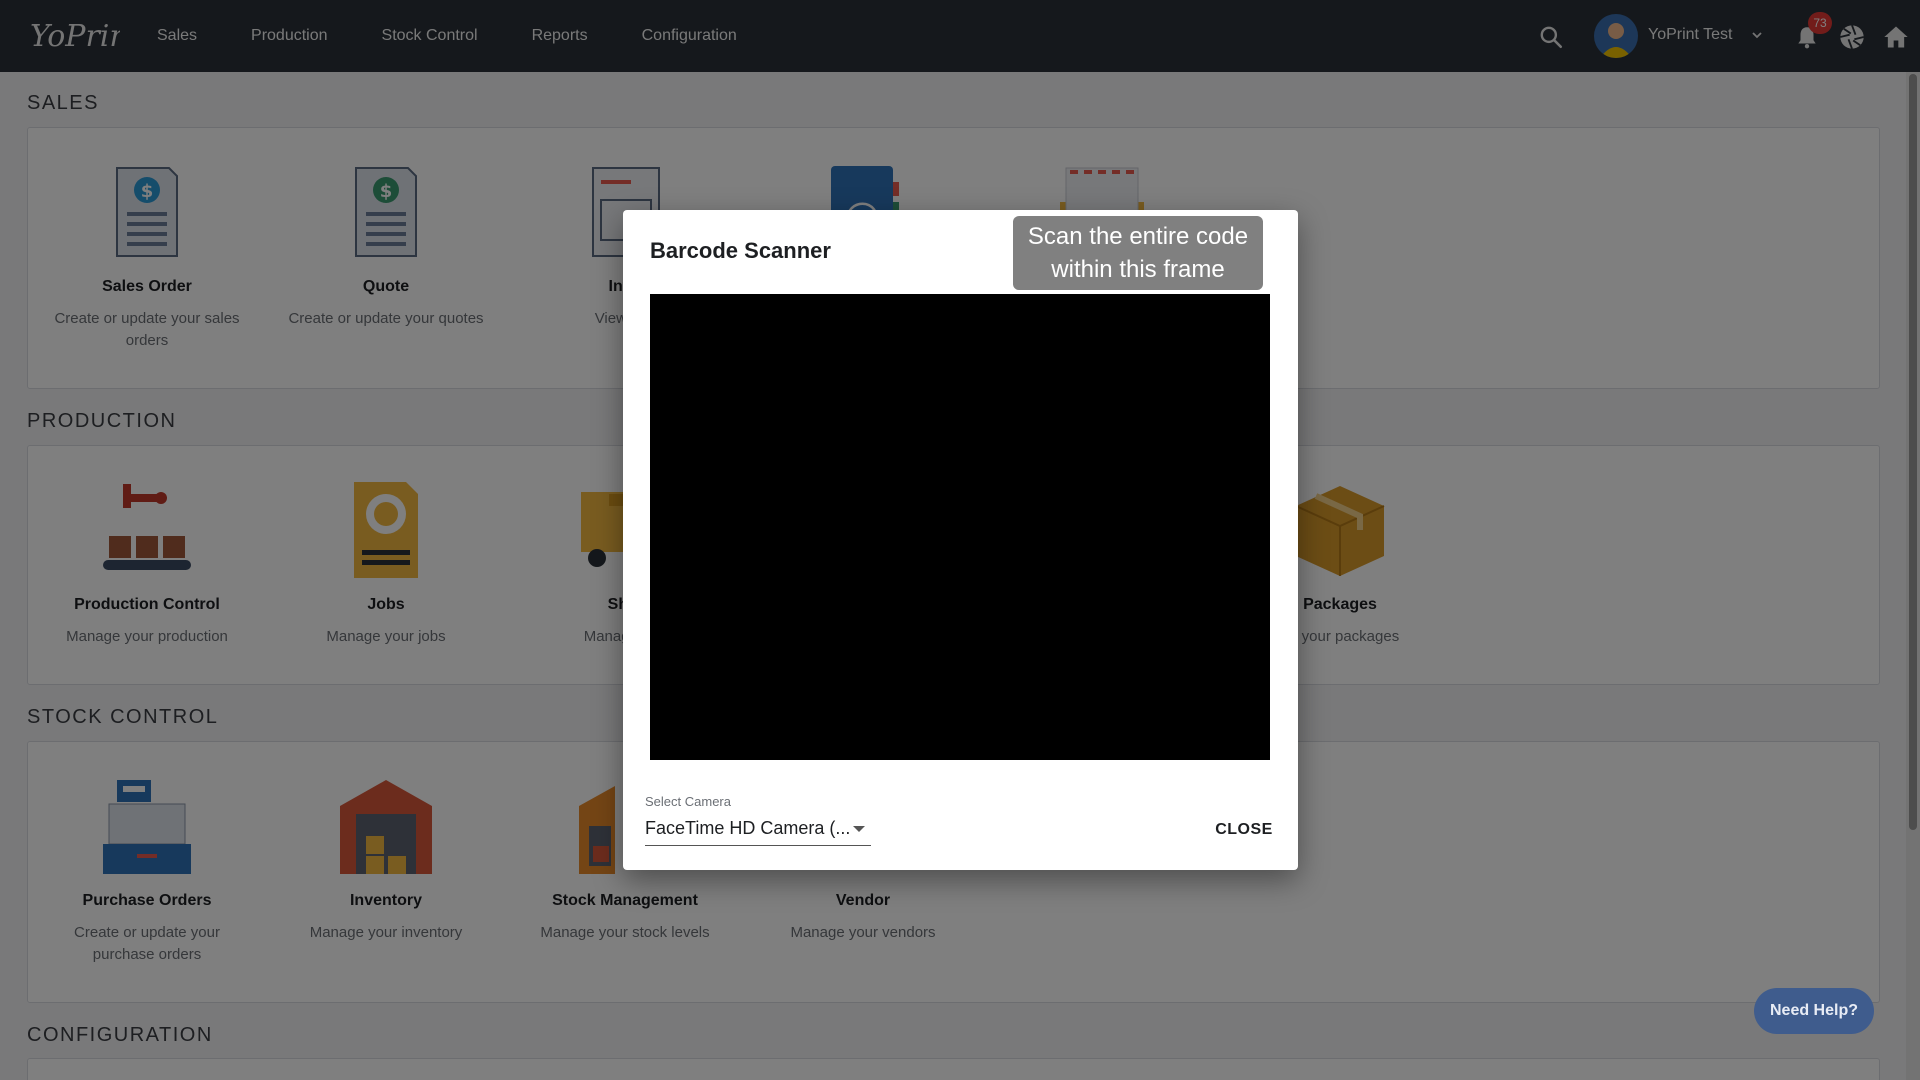 This screenshot has width=1920, height=1080. What do you see at coordinates (960, 527) in the screenshot?
I see `camera-video-frame` at bounding box center [960, 527].